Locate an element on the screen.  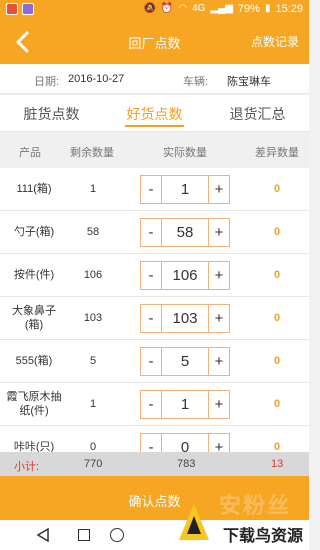
quantity-stepper: - 5 + is located at coordinates (185, 361).